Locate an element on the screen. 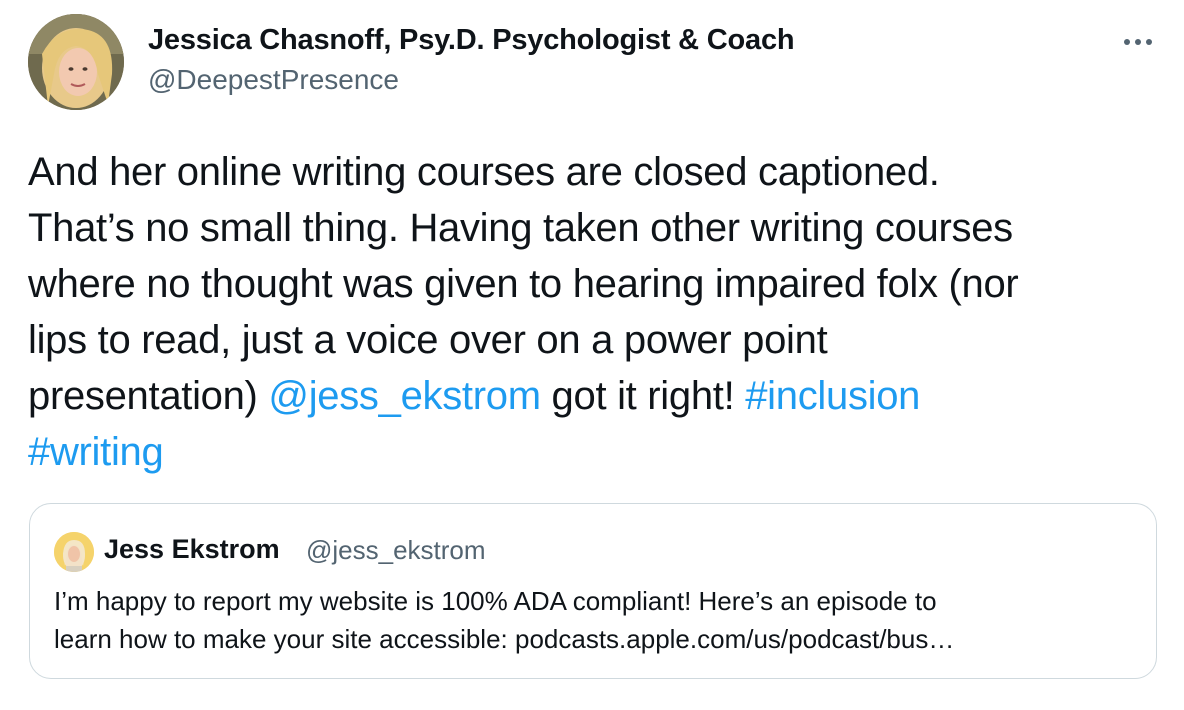  tweet-text-segment: got it right! is located at coordinates (643, 396).